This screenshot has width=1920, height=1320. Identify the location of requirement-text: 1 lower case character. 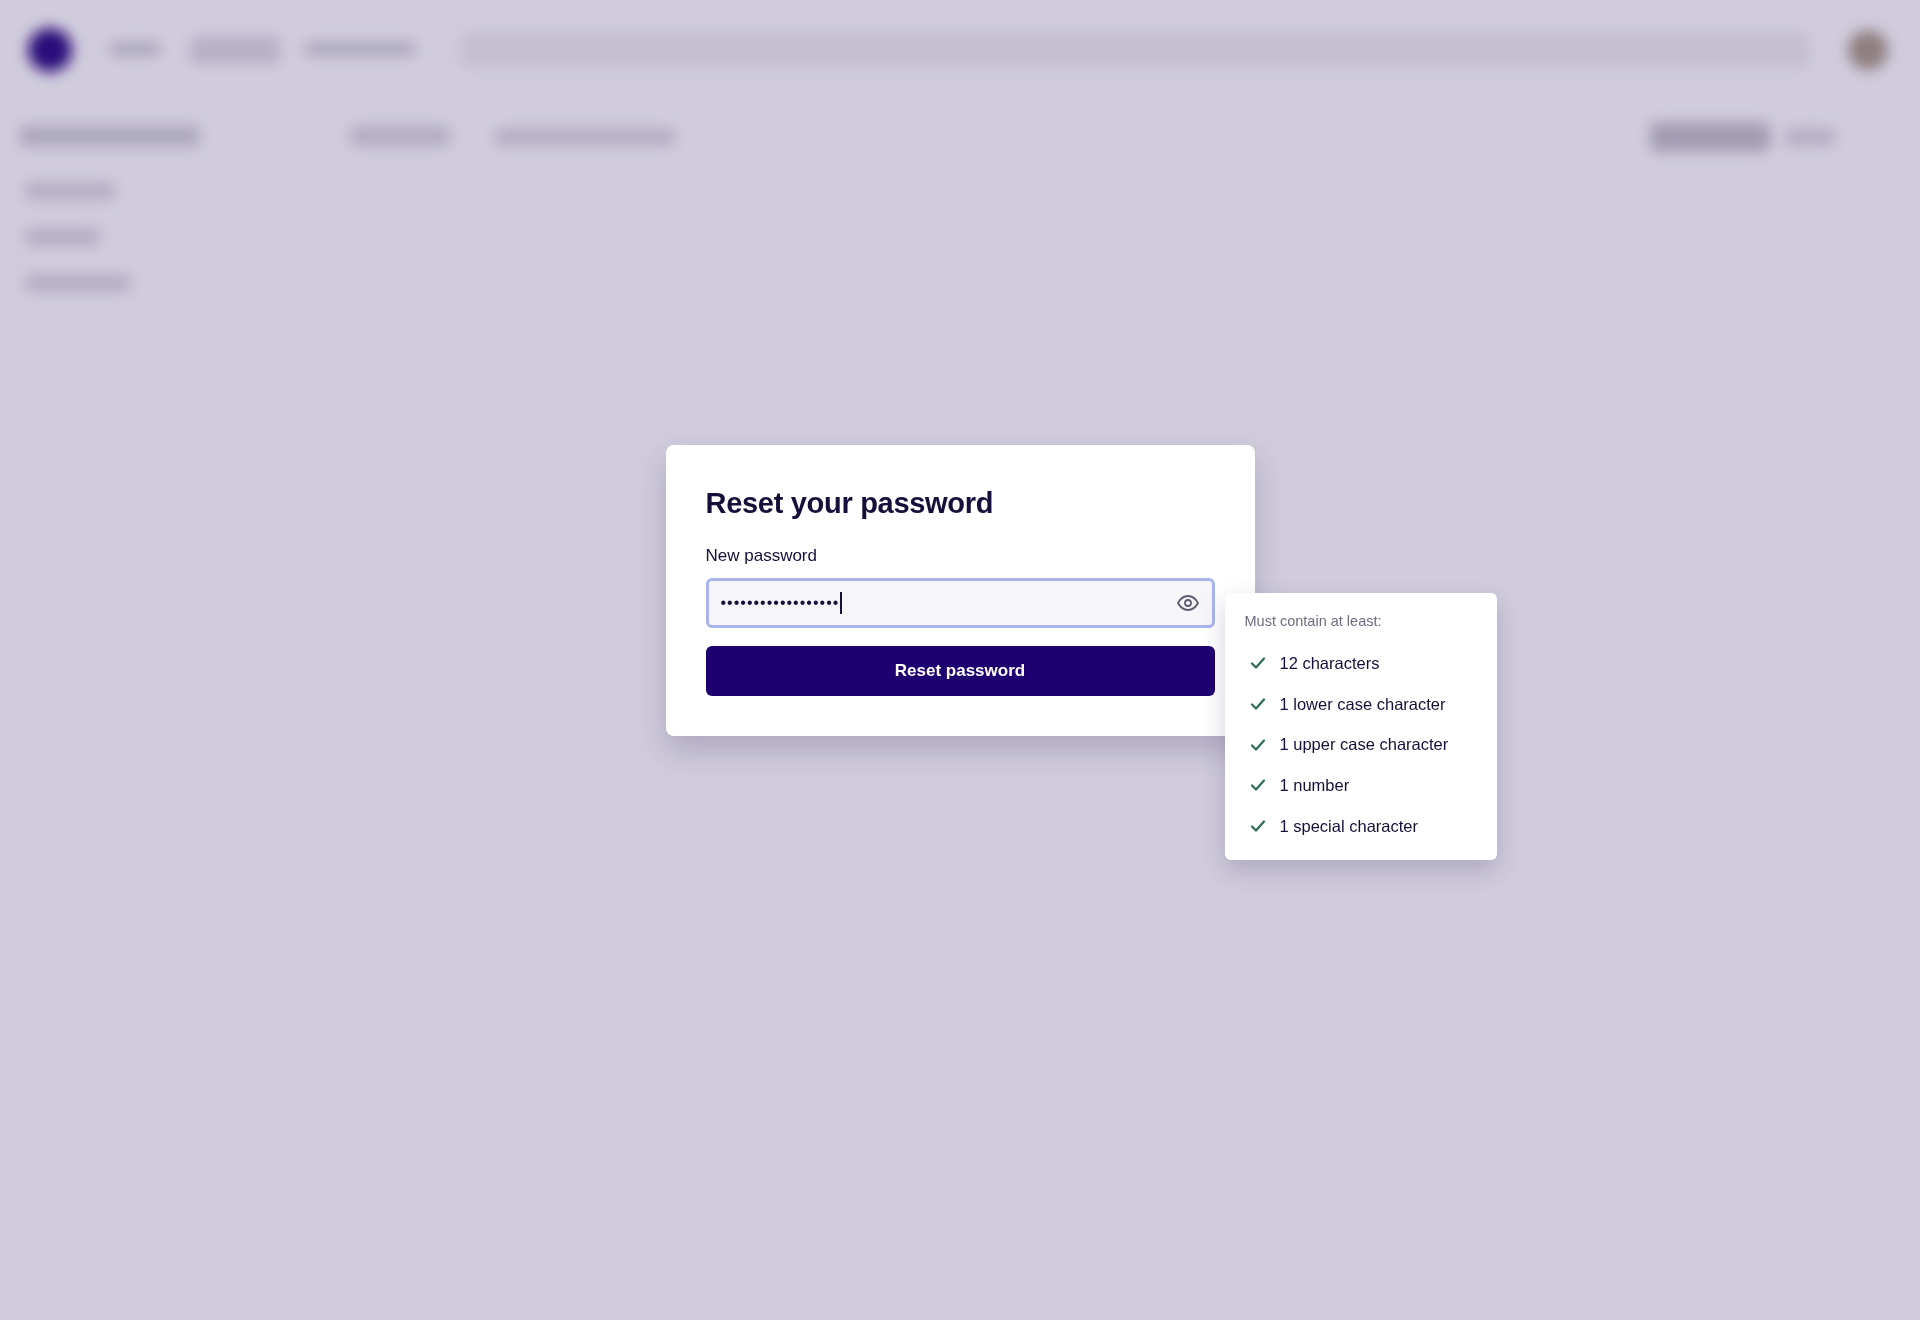
(1362, 704).